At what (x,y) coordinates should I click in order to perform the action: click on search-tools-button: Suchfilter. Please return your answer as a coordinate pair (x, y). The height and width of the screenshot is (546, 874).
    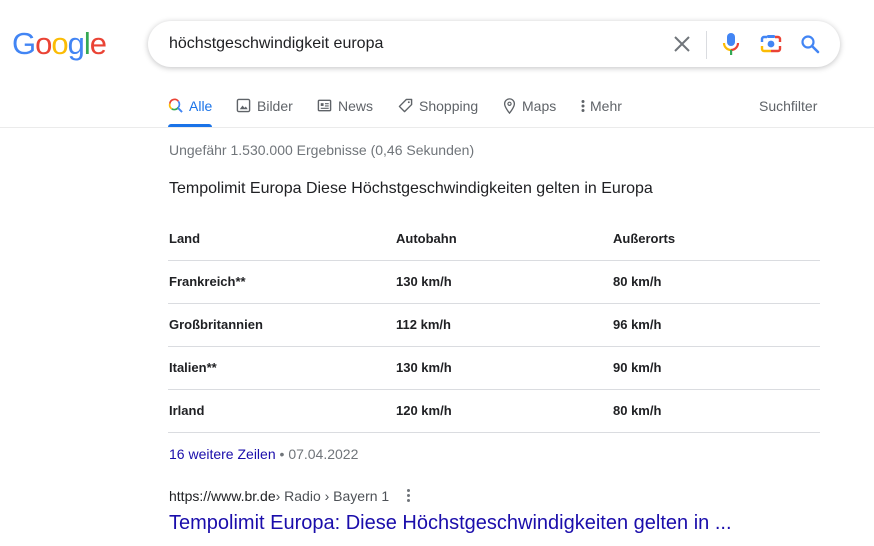
    Looking at the image, I should click on (788, 105).